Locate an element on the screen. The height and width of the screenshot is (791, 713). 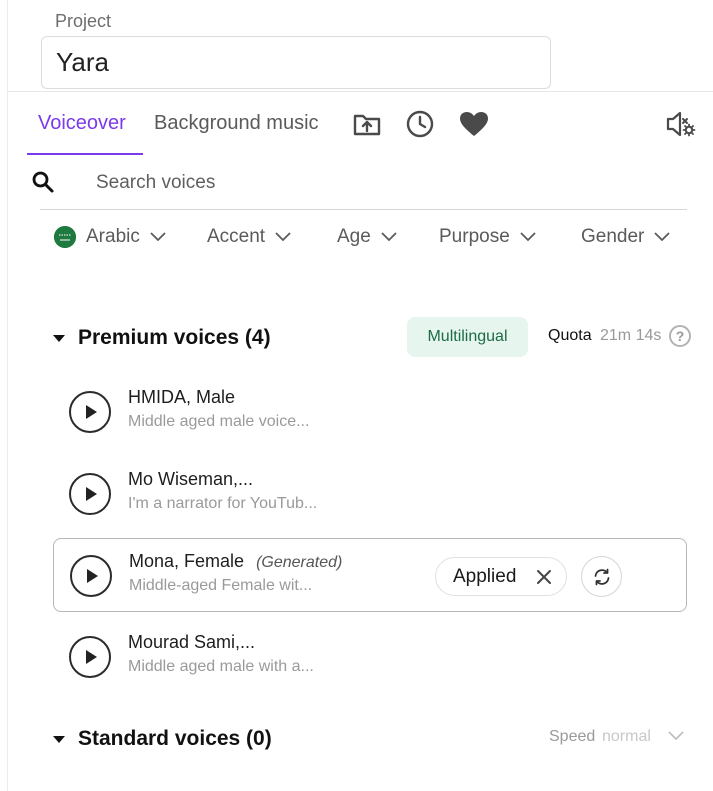
purpose-filter-dropdown: Purpose is located at coordinates (487, 237).